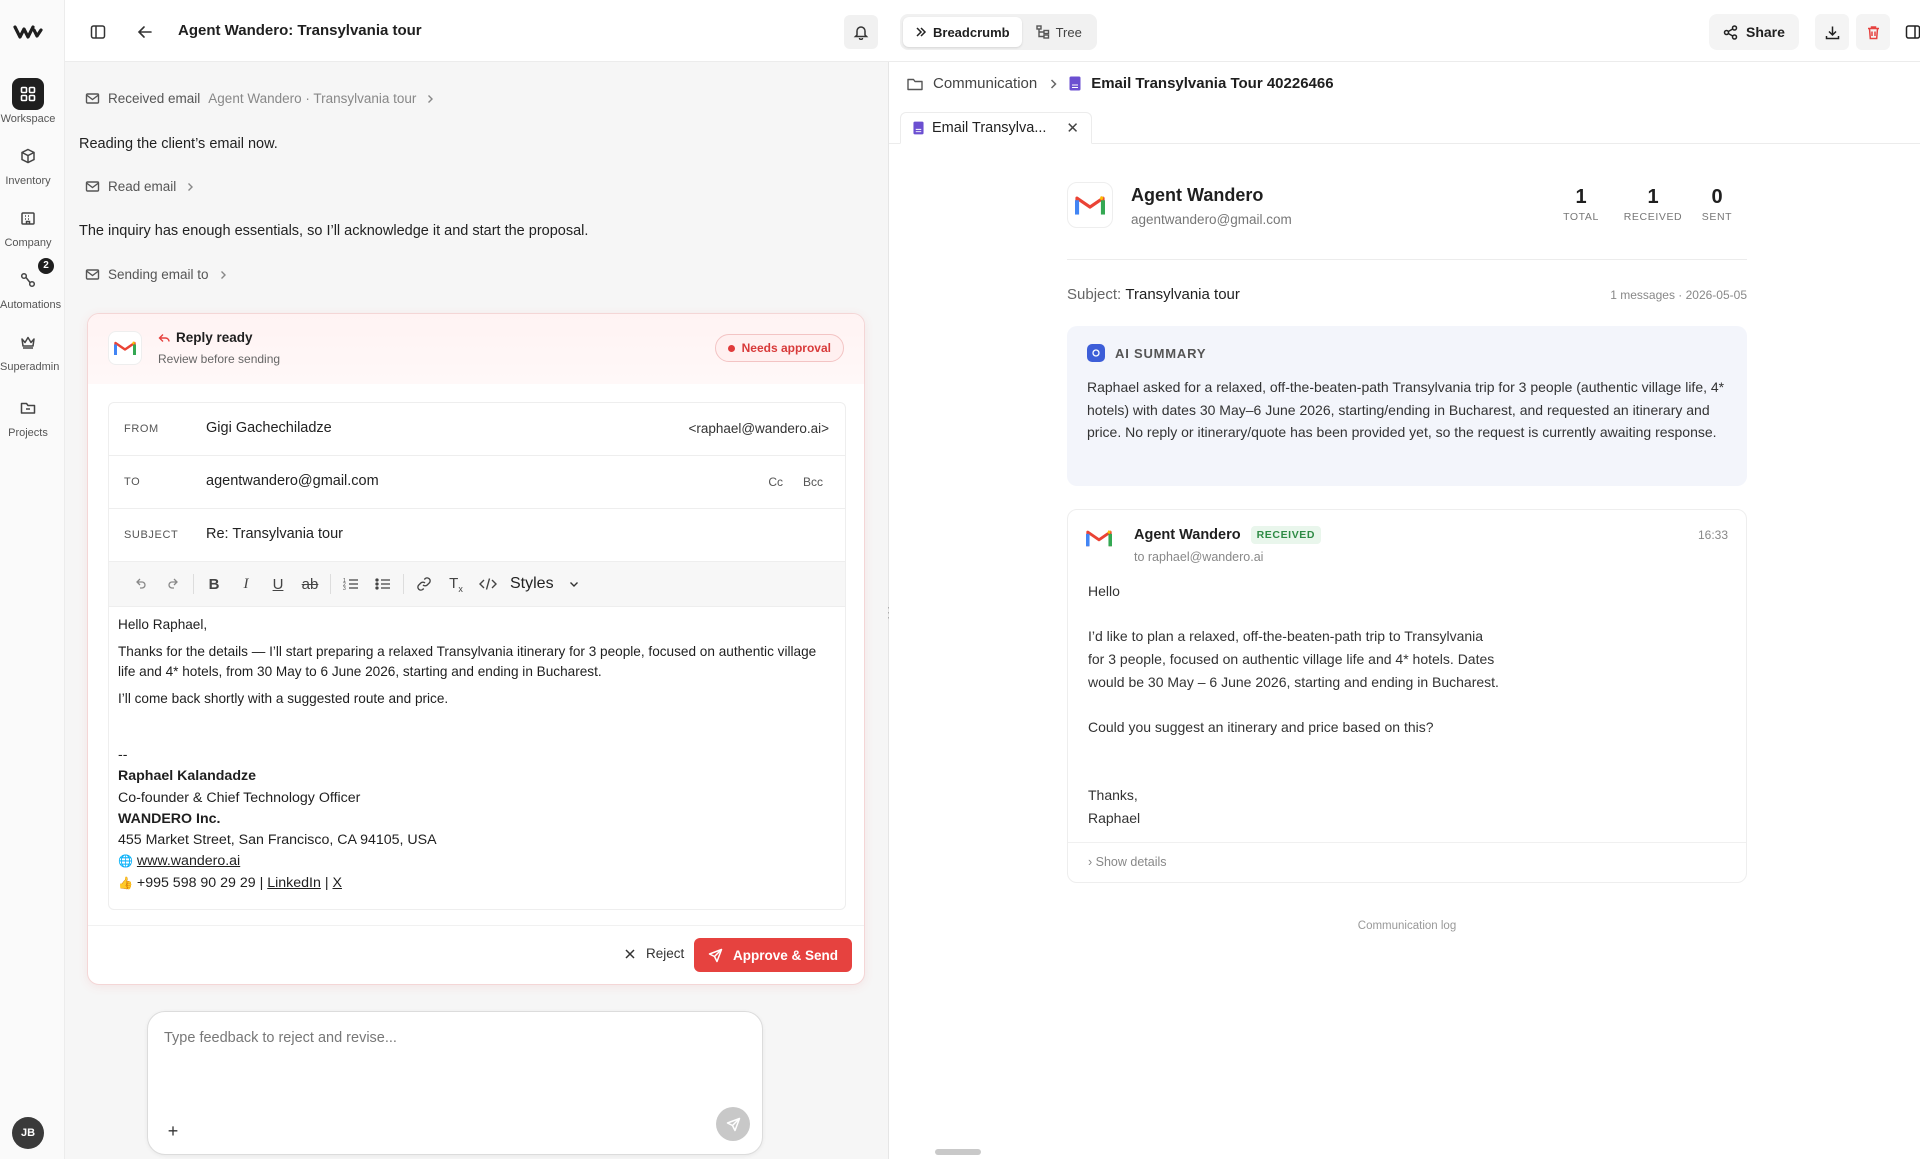 Image resolution: width=1920 pixels, height=1159 pixels. What do you see at coordinates (28, 101) in the screenshot?
I see `rail-item-workspace: Workspace` at bounding box center [28, 101].